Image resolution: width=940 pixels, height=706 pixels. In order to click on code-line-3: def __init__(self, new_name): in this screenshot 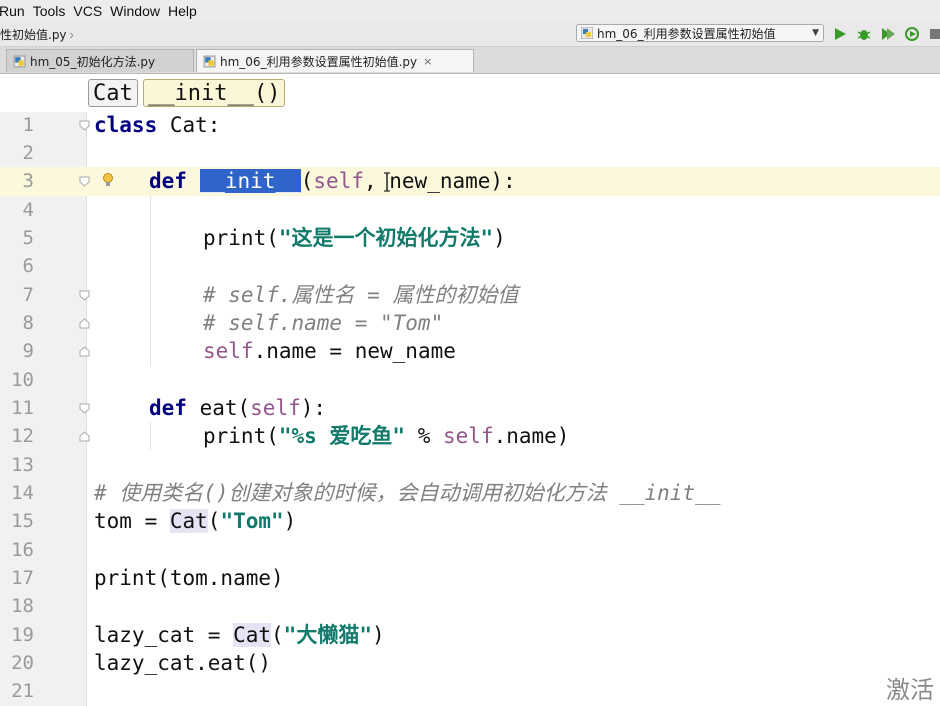, I will do `click(332, 181)`.